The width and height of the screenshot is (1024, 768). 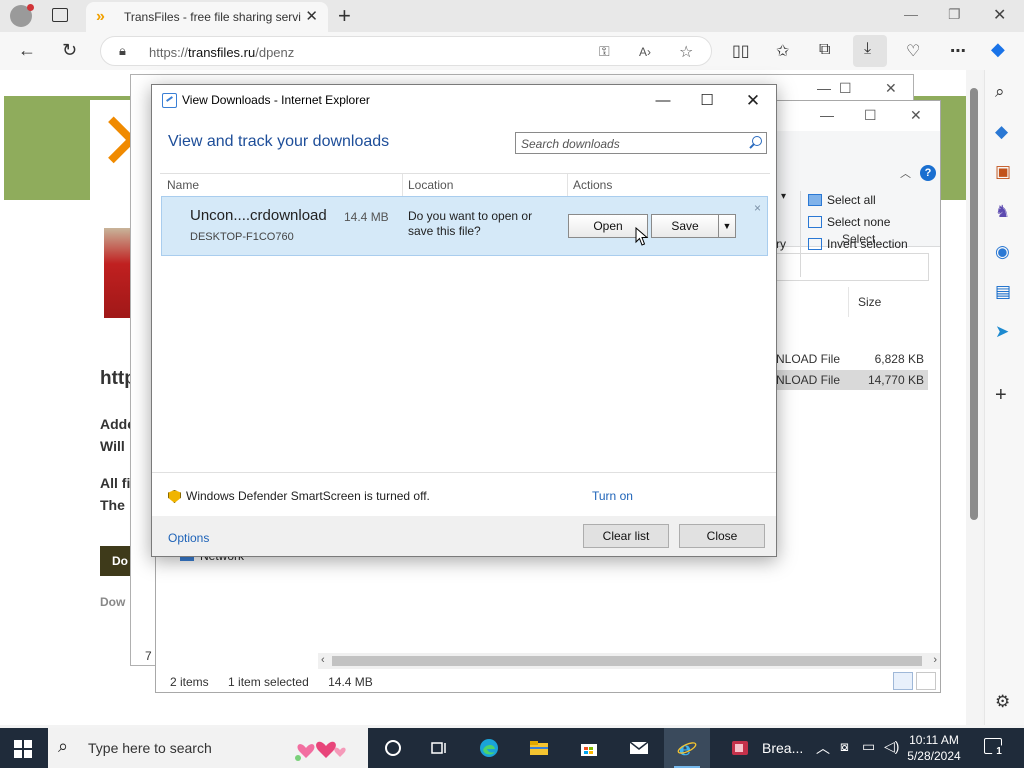 I want to click on taskbar-file-explorer, so click(x=539, y=748).